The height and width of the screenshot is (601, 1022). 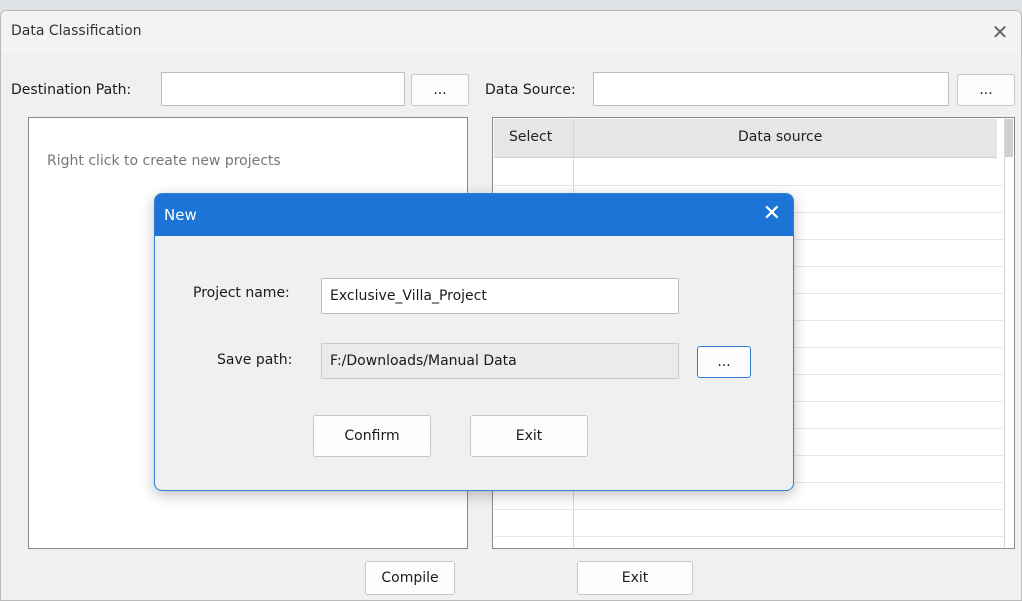 What do you see at coordinates (255, 360) in the screenshot?
I see `save-path-label: Save path:` at bounding box center [255, 360].